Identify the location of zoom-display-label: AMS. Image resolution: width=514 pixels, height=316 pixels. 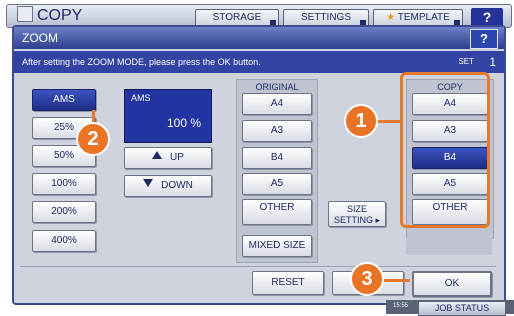
(141, 98).